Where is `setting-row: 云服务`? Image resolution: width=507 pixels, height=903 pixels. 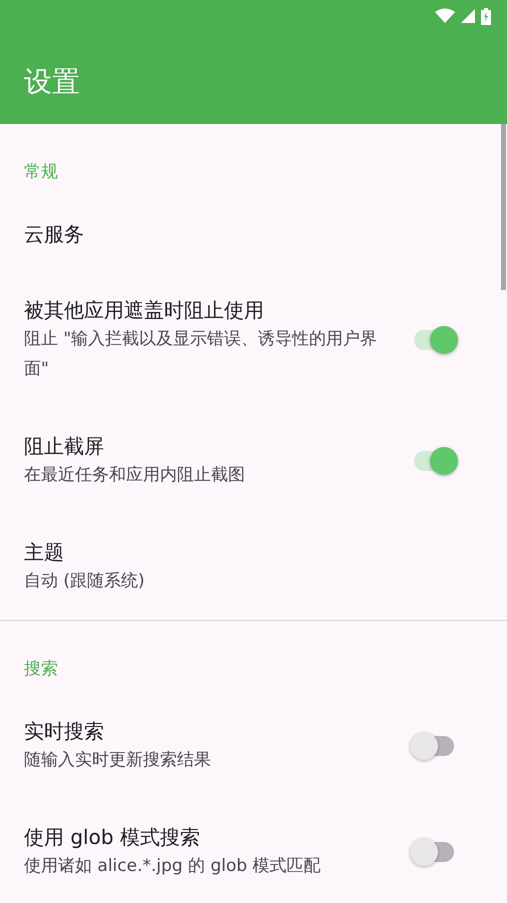 setting-row: 云服务 is located at coordinates (253, 234).